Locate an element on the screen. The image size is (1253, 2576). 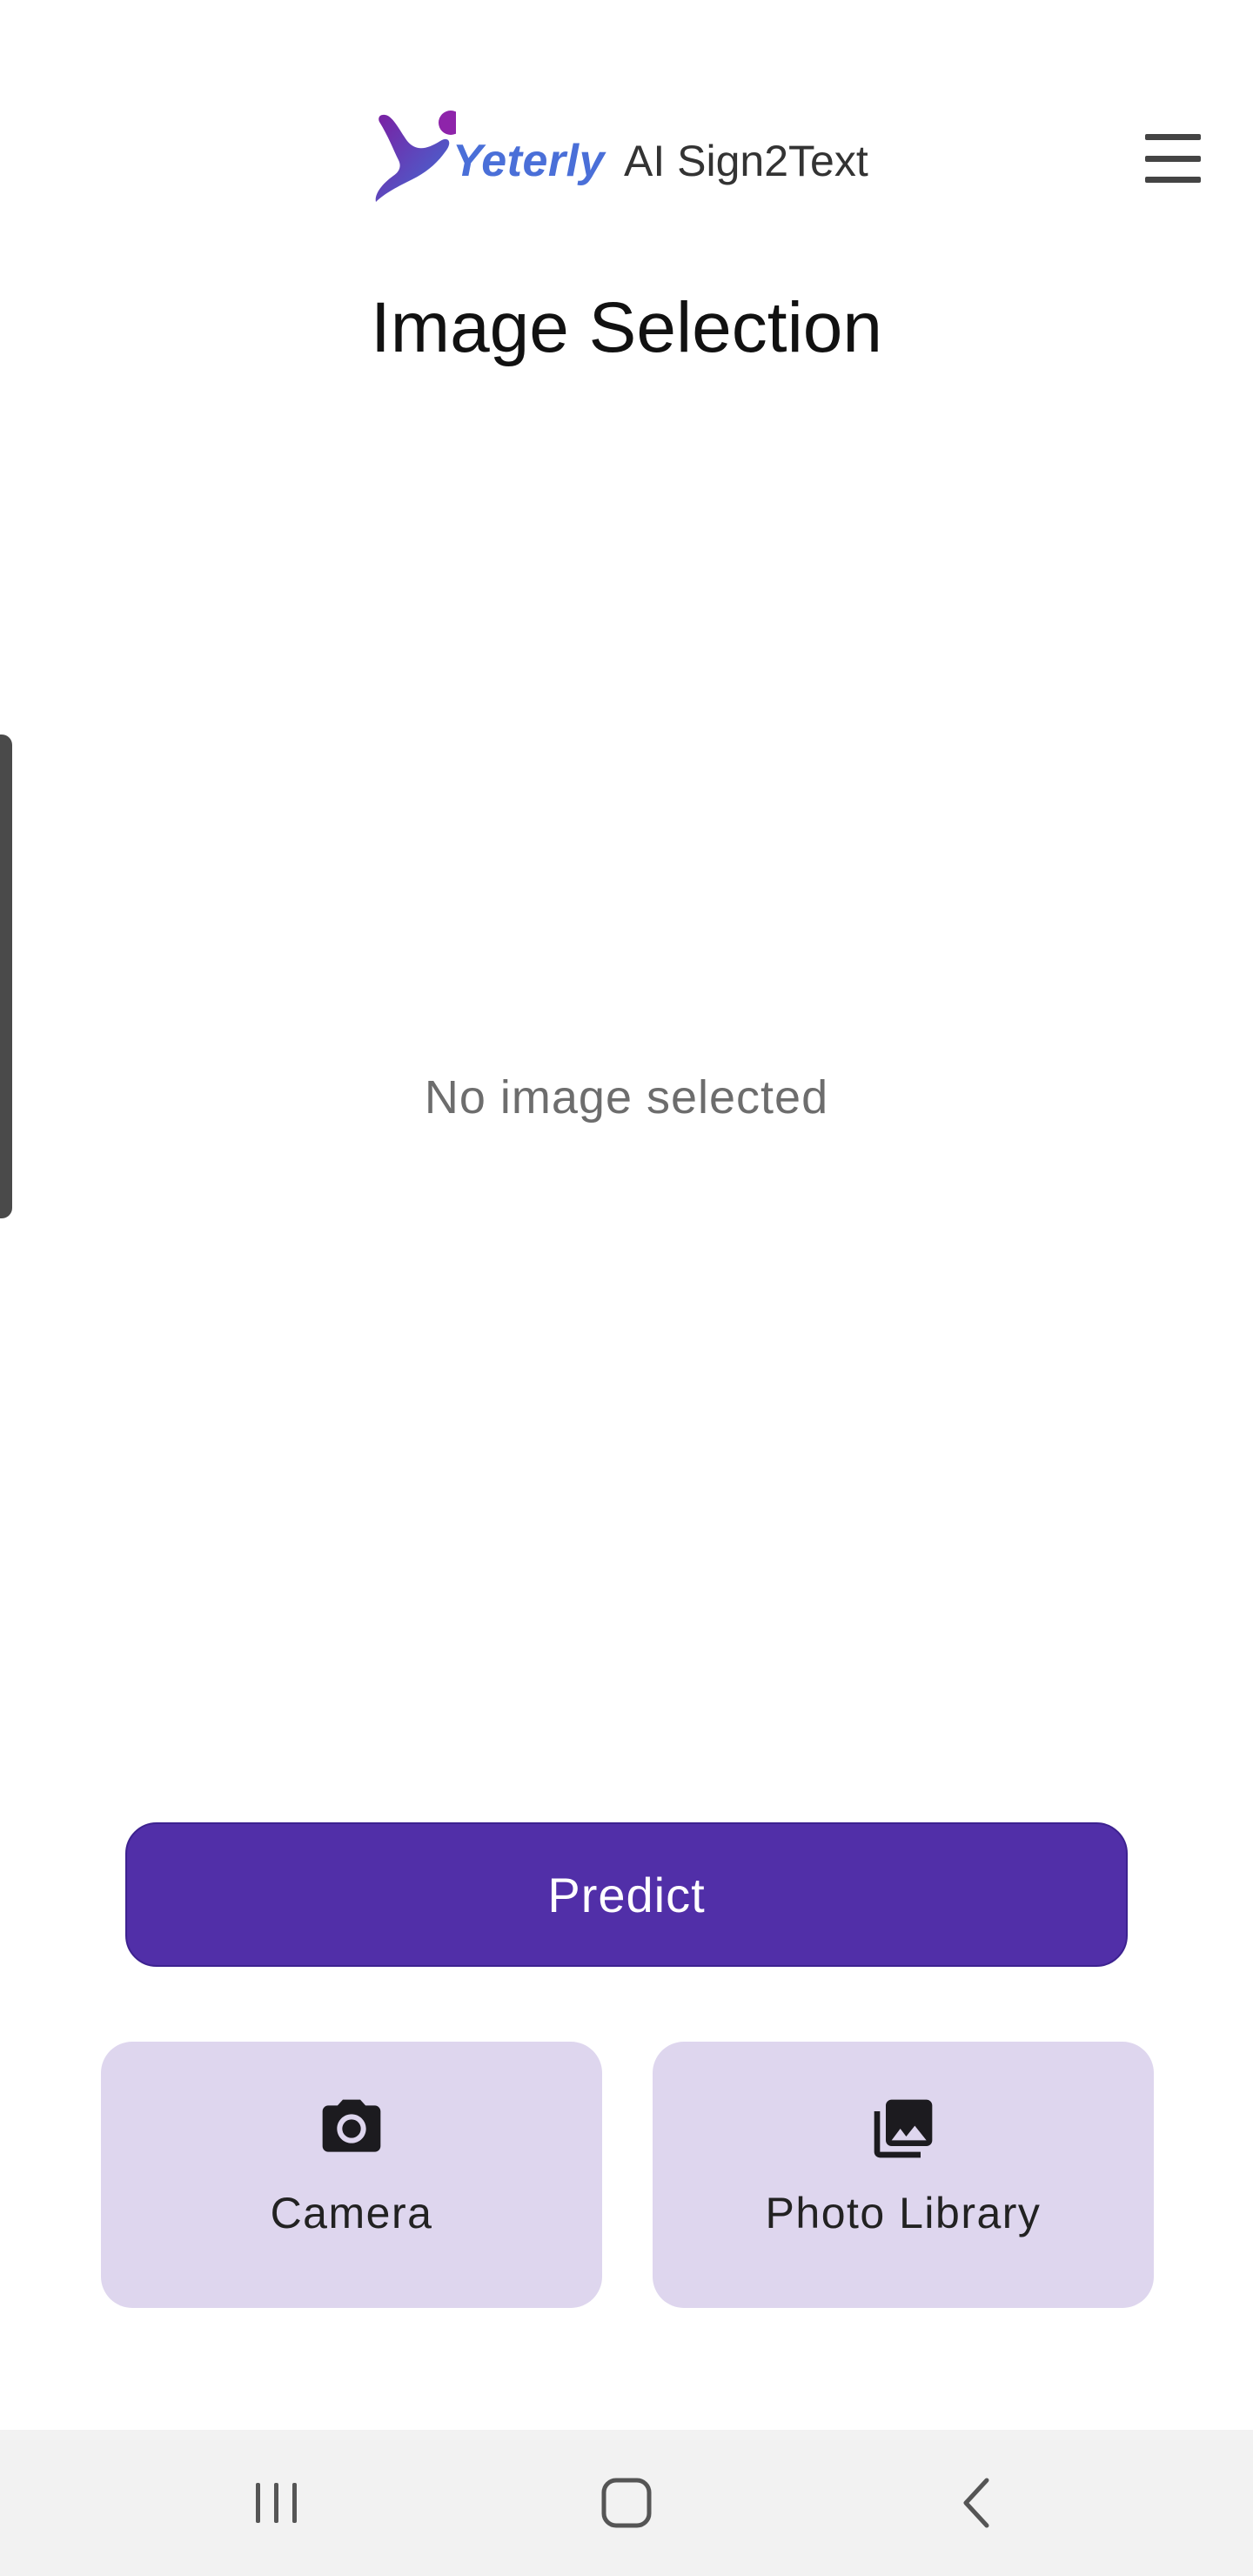
empty-state-text: No image selected is located at coordinates (626, 1097).